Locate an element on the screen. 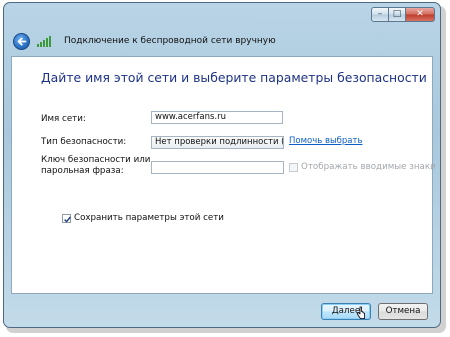  security-key-input is located at coordinates (217, 167).